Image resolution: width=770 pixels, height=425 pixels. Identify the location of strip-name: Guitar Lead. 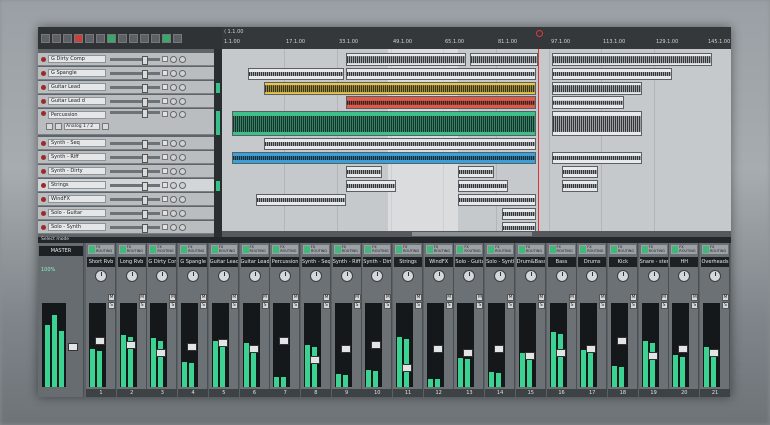
(223, 262).